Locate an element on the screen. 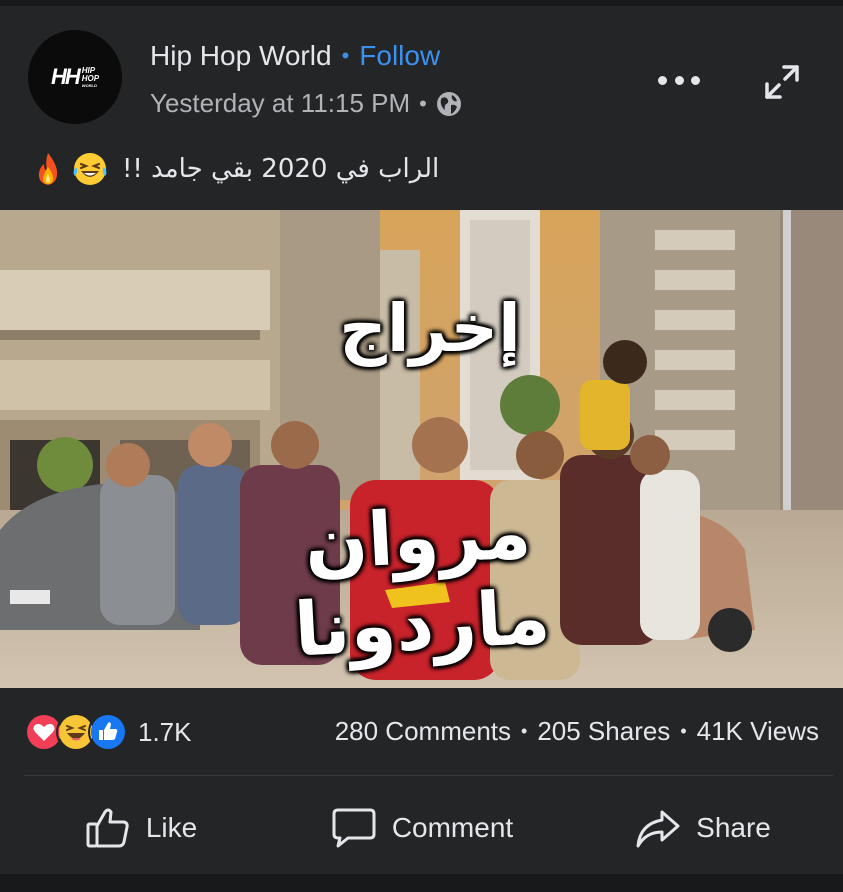 The image size is (843, 892). reactions-summary: 1.7K is located at coordinates (108, 732).